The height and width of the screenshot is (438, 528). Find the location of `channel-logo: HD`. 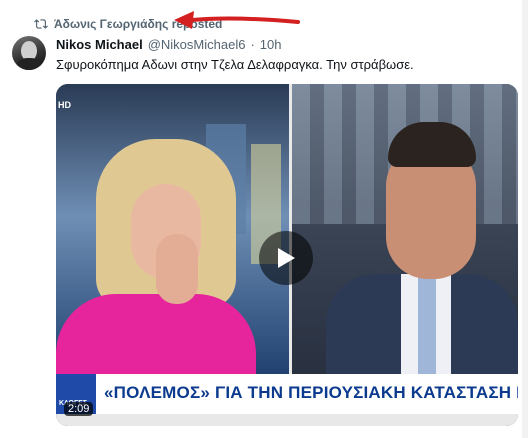

channel-logo: HD is located at coordinates (64, 105).